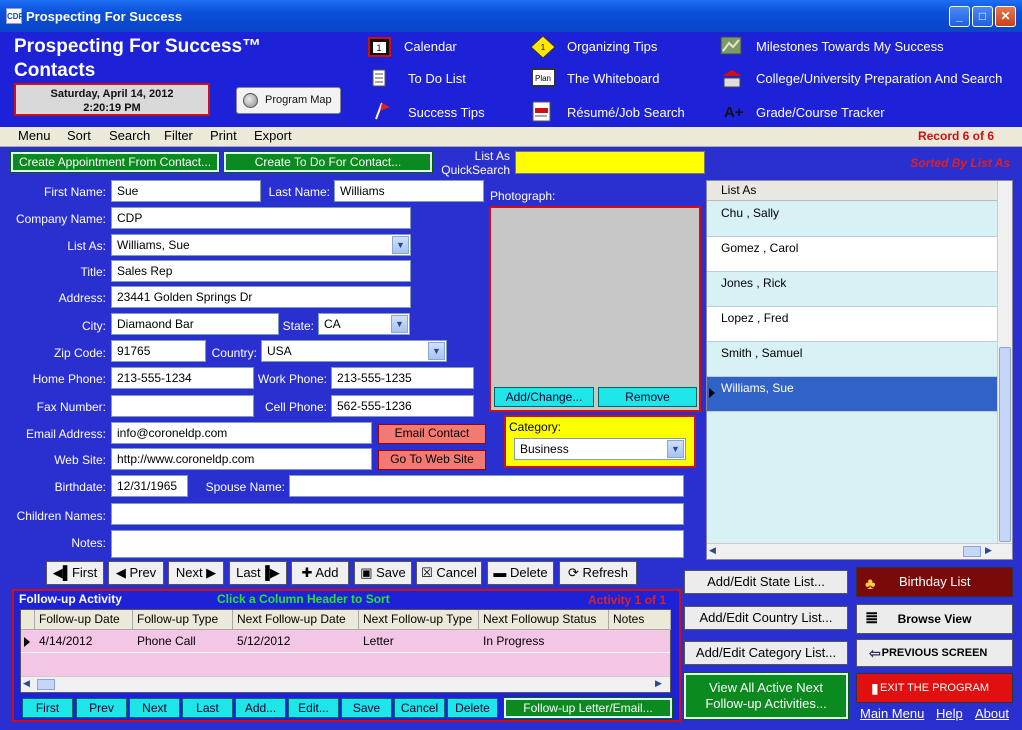 This screenshot has width=1022, height=730. I want to click on exit-program-button: ▮ EXIT THE PROGRAM, so click(934, 688).